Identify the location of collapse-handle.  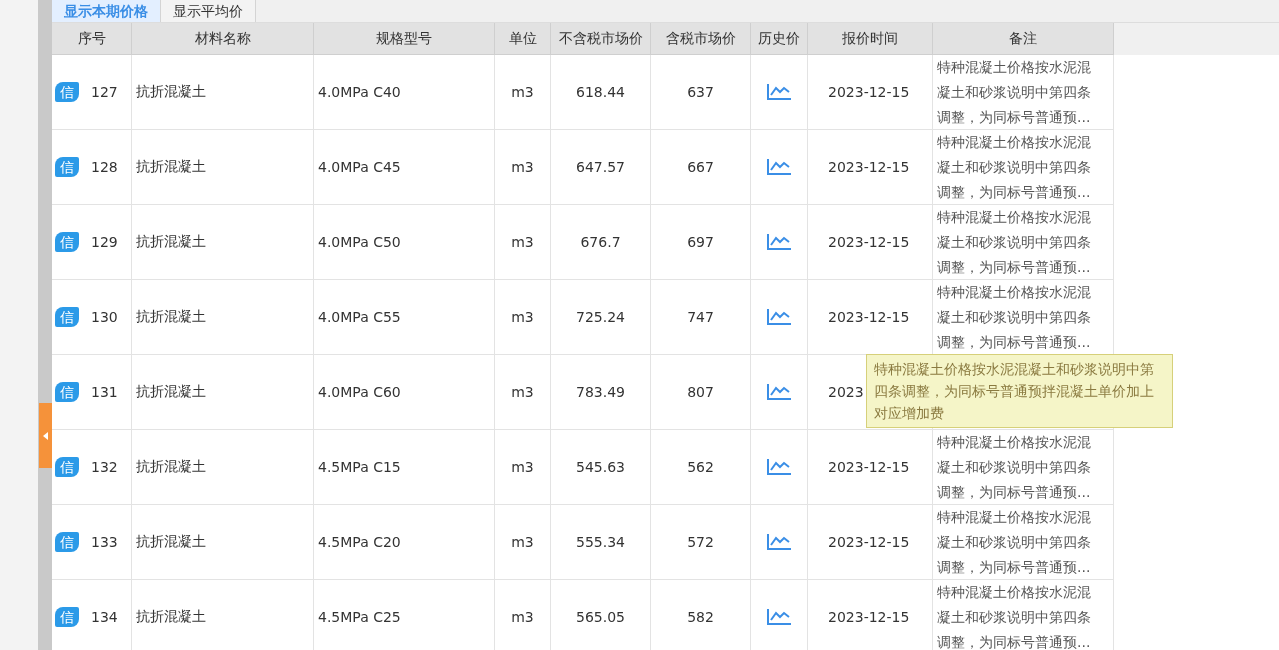
(45, 435).